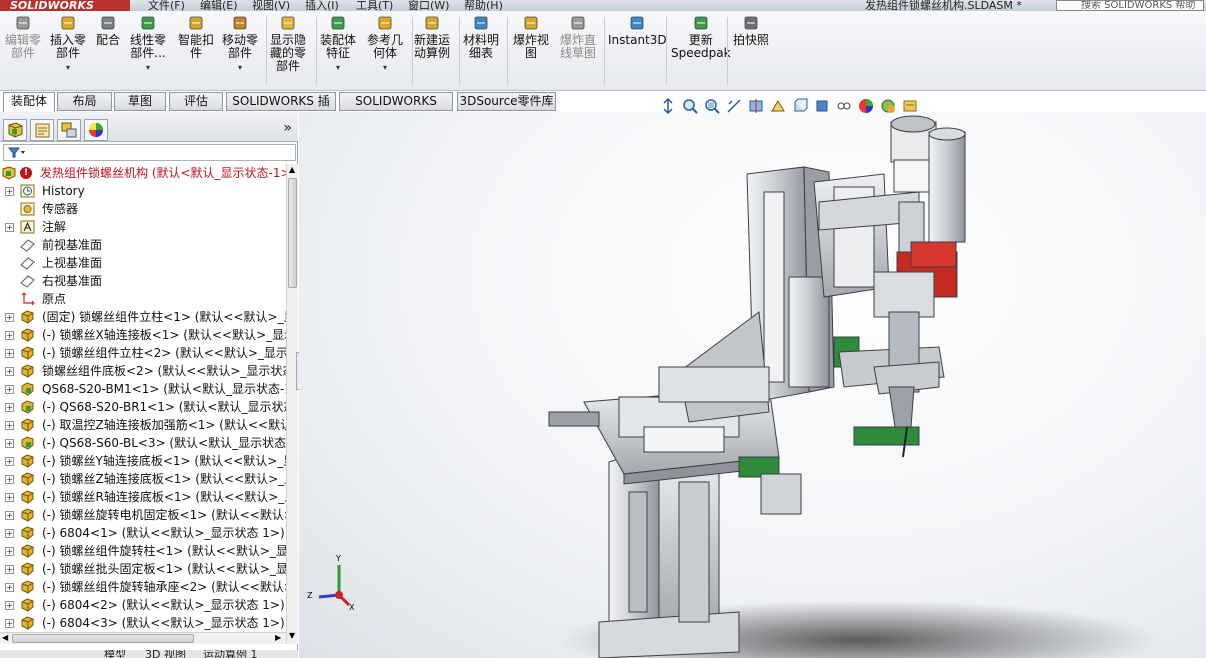 This screenshot has height=658, width=1206. Describe the element at coordinates (531, 37) in the screenshot. I see `ribbon-button: 爆炸视图` at that location.